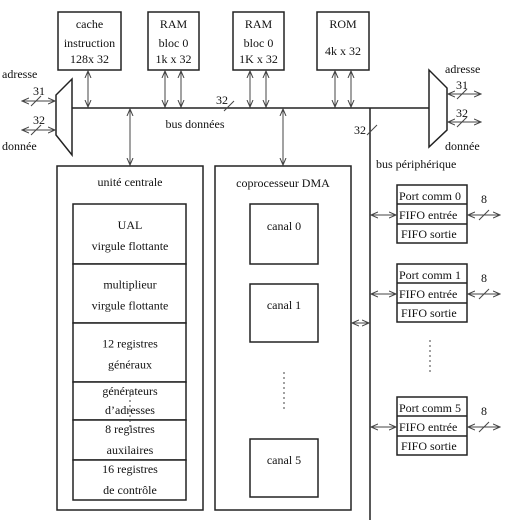 The width and height of the screenshot is (507, 520). What do you see at coordinates (130, 450) in the screenshot?
I see `cpu-unit-label: auxilaires` at bounding box center [130, 450].